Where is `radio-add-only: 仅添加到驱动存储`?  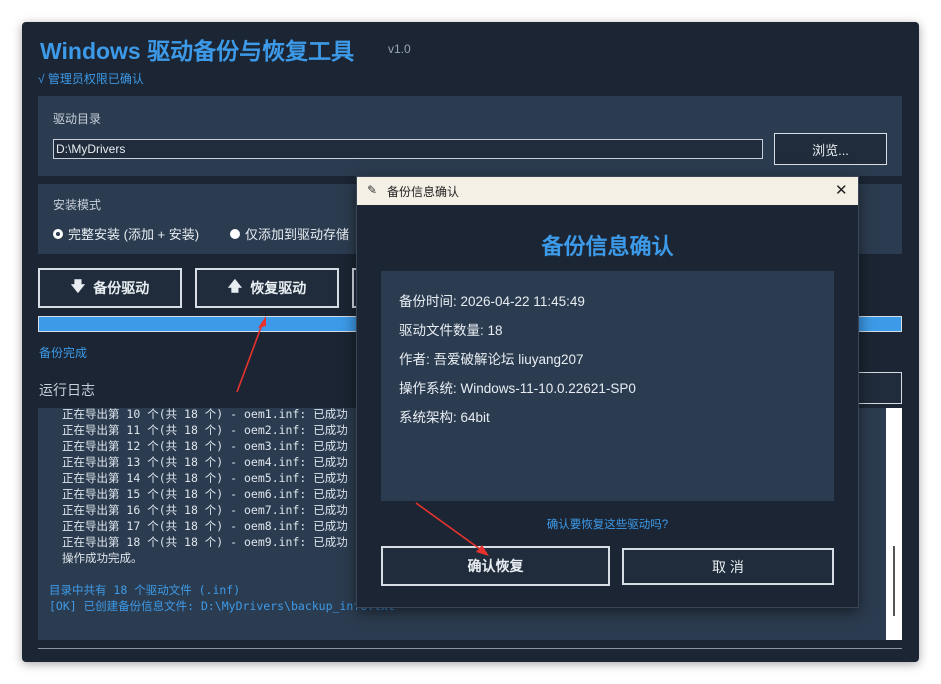 radio-add-only: 仅添加到驱动存储 is located at coordinates (289, 233).